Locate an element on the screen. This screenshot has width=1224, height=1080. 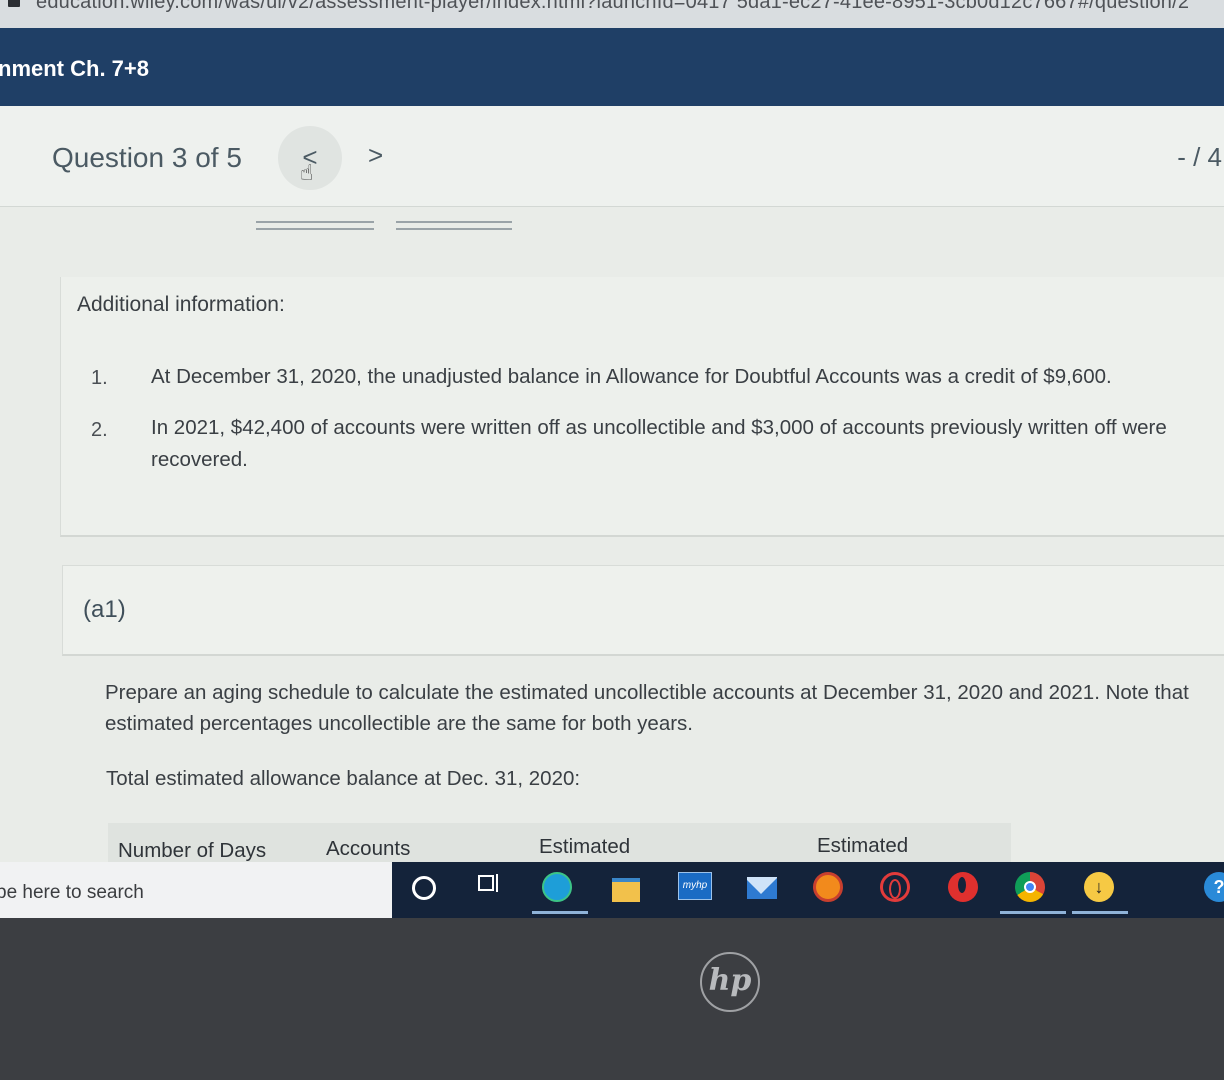
lock-icon is located at coordinates (14, 3).